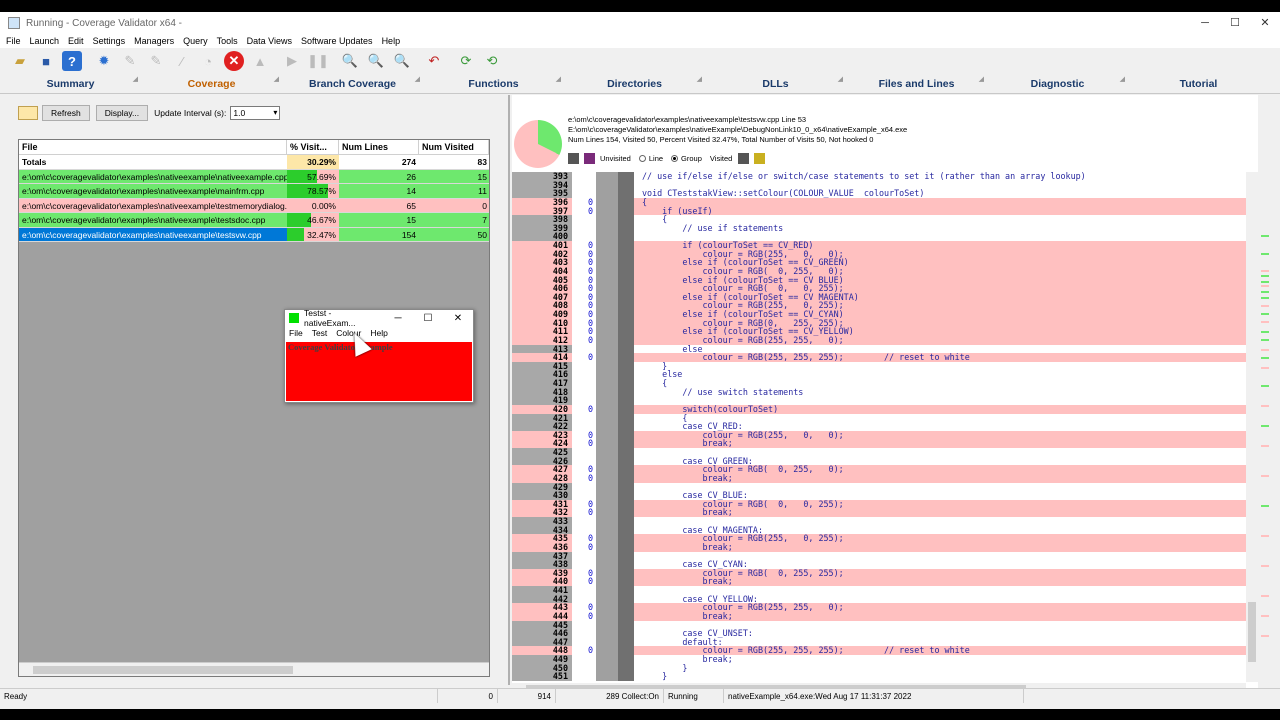 Image resolution: width=1280 pixels, height=720 pixels. What do you see at coordinates (879, 461) in the screenshot?
I see `code-line: 426 case CV_GREEN:` at bounding box center [879, 461].